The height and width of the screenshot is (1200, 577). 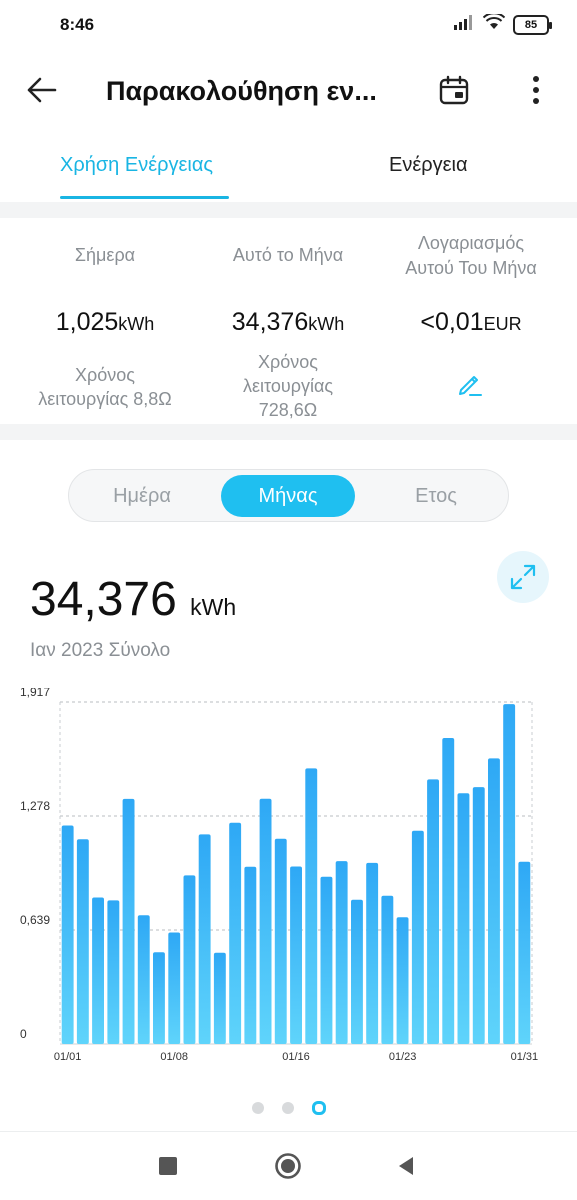 I want to click on calendar-icon, so click(x=454, y=90).